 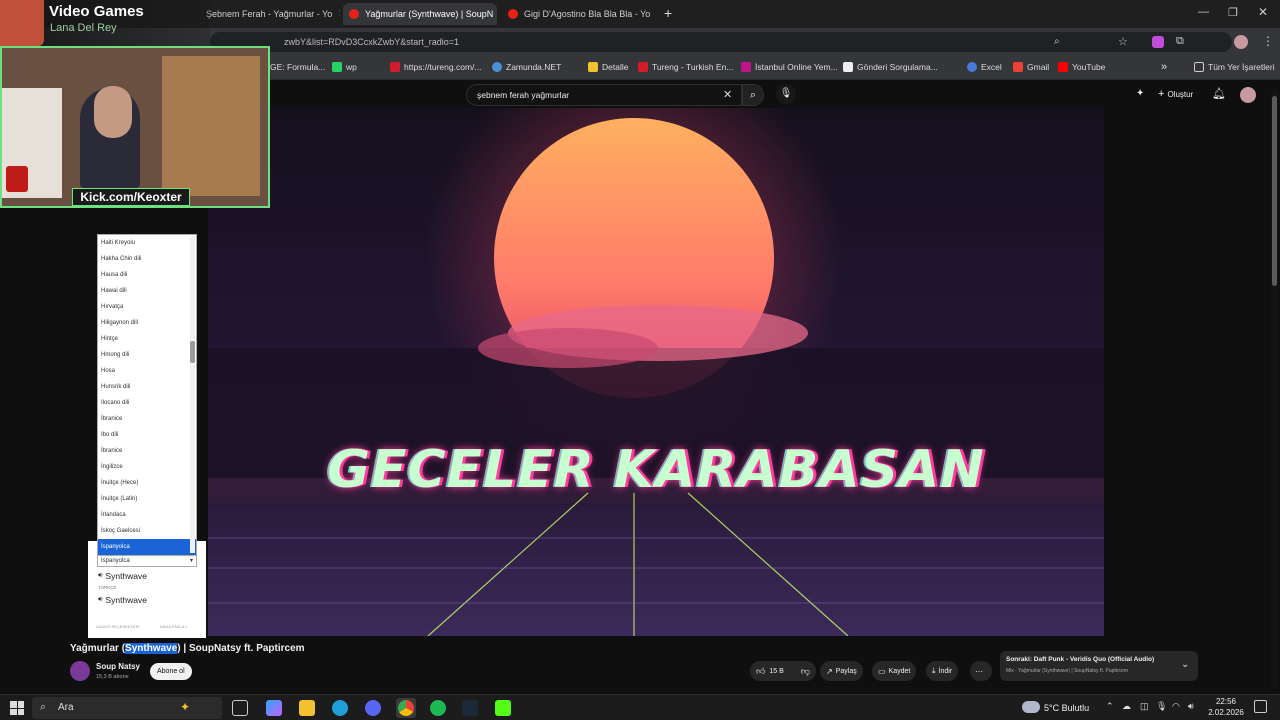 What do you see at coordinates (523, 95) in the screenshot?
I see `search-input: şebnem ferah yağmurlar` at bounding box center [523, 95].